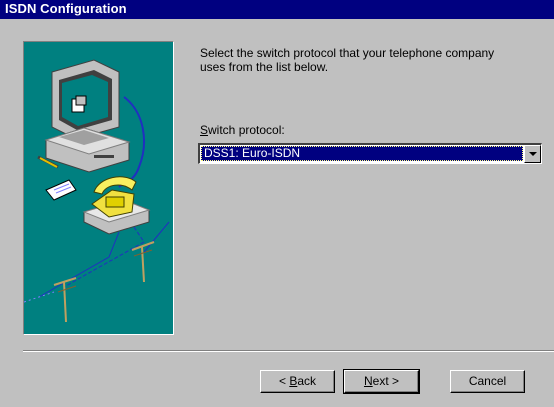  I want to click on next-button: Next >, so click(381, 381).